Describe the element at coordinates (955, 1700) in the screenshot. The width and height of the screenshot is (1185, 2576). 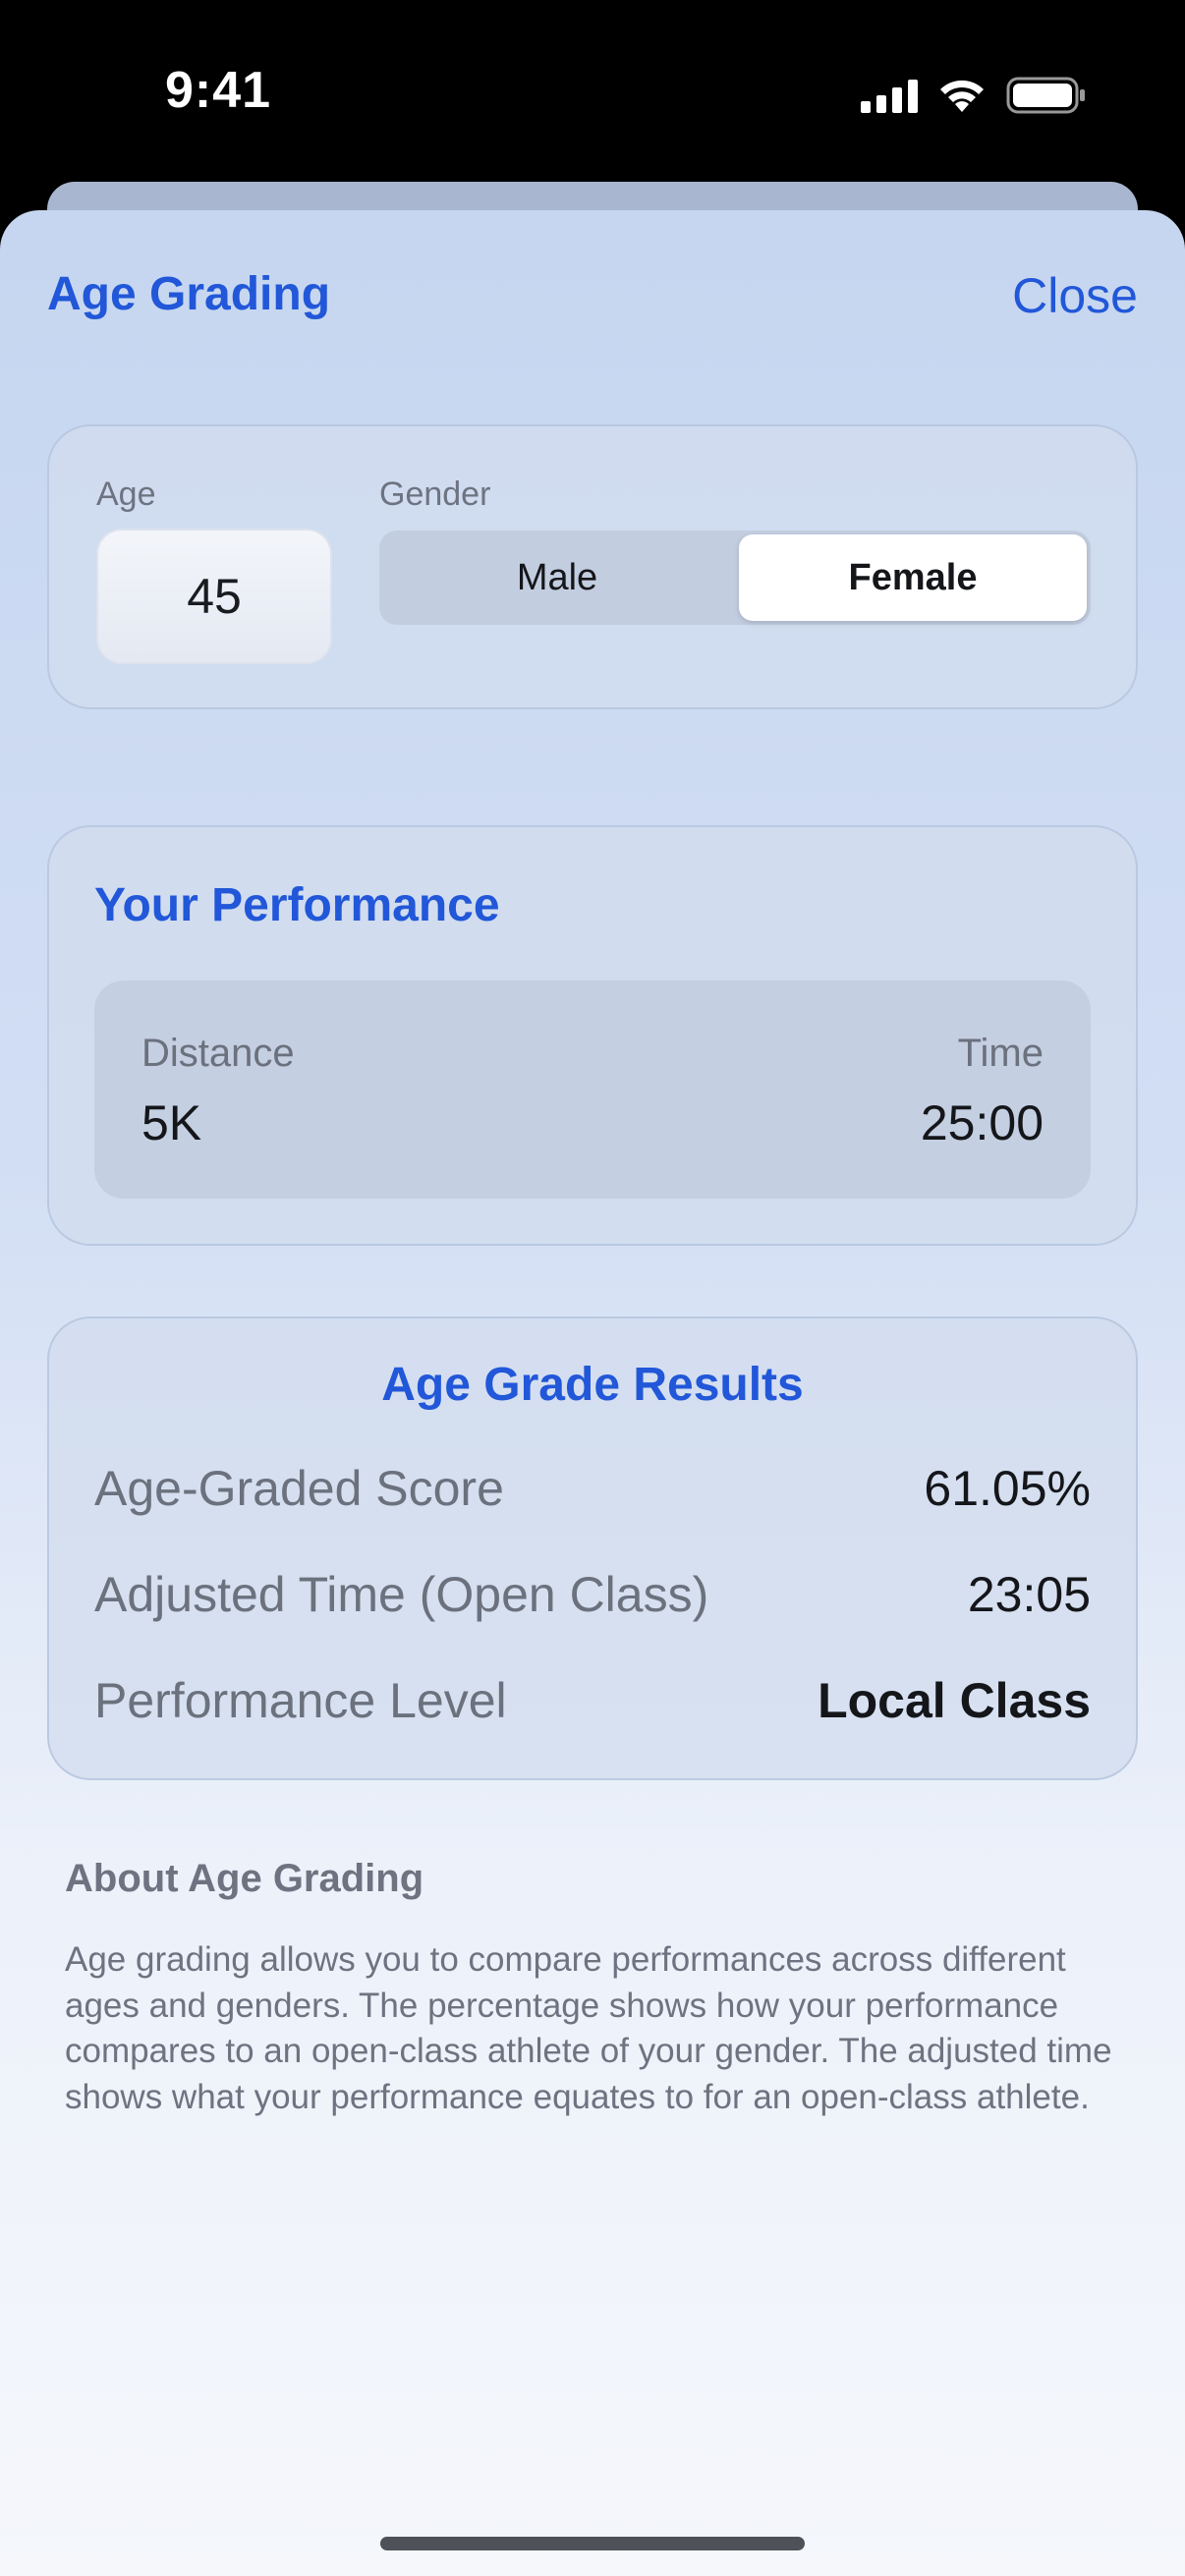
I see `performance-level-value: Local Class` at that location.